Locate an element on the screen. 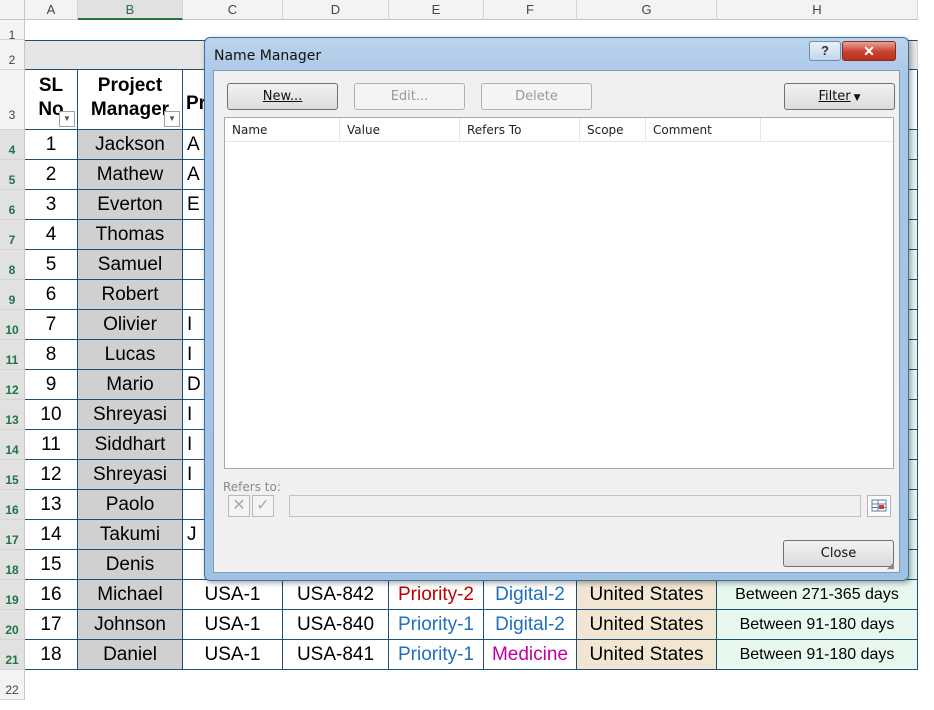 Image resolution: width=934 pixels, height=710 pixels. row-header-9: 9 is located at coordinates (12, 295).